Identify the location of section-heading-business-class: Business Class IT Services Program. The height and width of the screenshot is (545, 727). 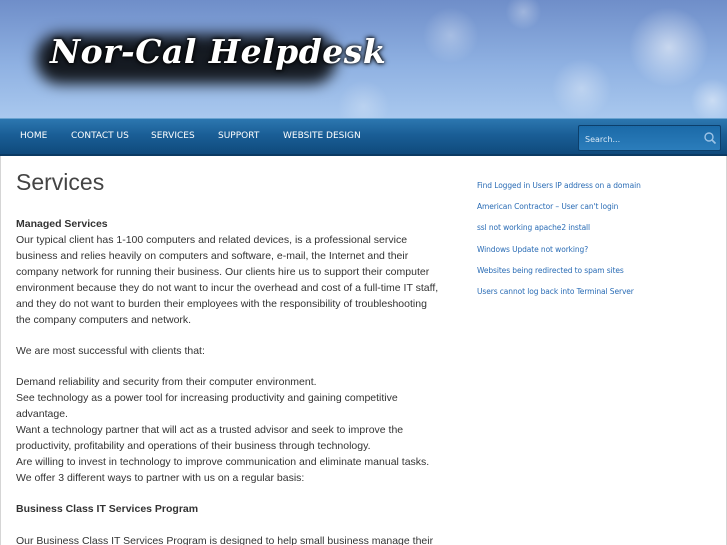
(107, 509).